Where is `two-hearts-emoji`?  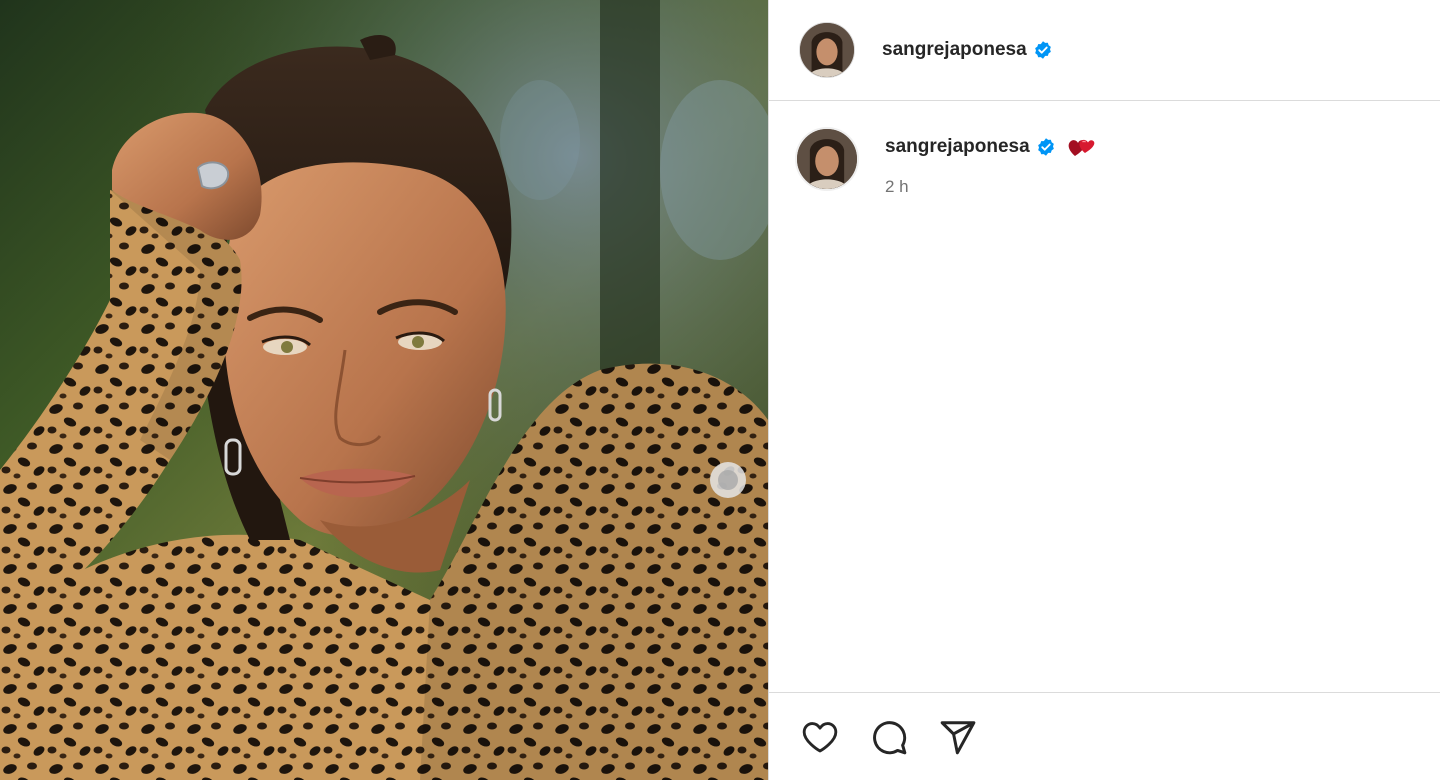
two-hearts-emoji is located at coordinates (1081, 147).